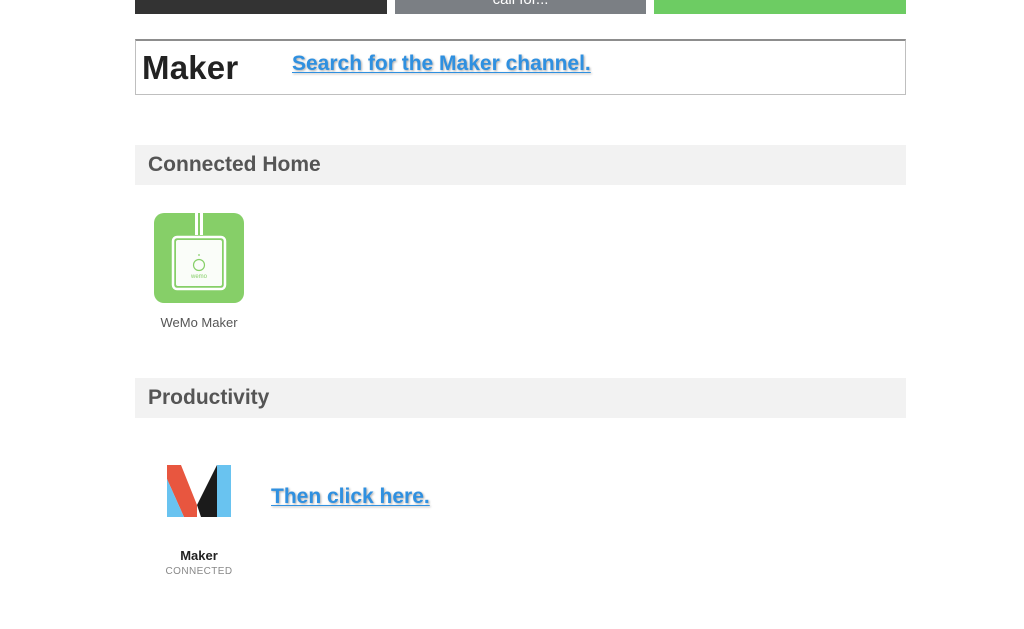  I want to click on search-instruction-annotation: Search for the Maker channel., so click(441, 63).